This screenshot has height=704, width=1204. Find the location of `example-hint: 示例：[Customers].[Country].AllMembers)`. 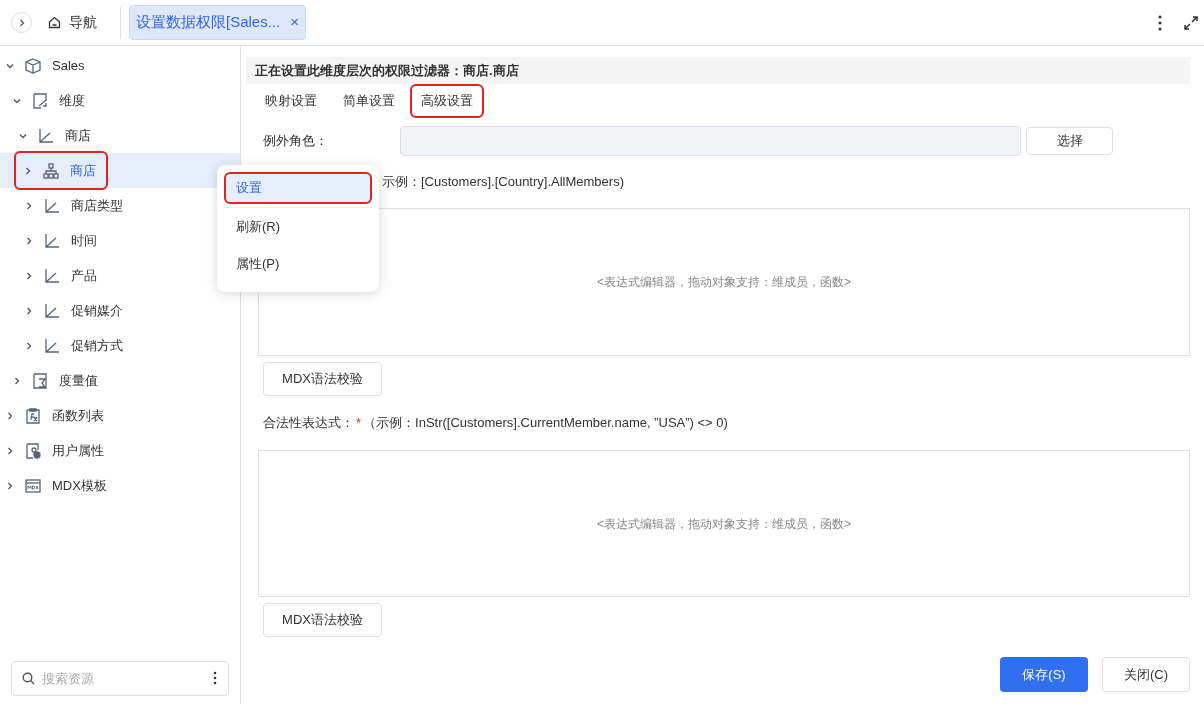

example-hint: 示例：[Customers].[Country].AllMembers) is located at coordinates (503, 182).